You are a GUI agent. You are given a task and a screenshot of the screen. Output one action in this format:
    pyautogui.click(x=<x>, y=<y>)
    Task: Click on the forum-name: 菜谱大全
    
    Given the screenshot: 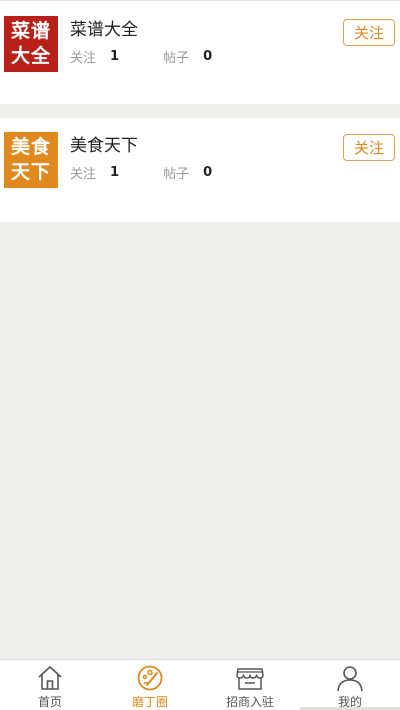 What is the action you would take?
    pyautogui.click(x=104, y=27)
    